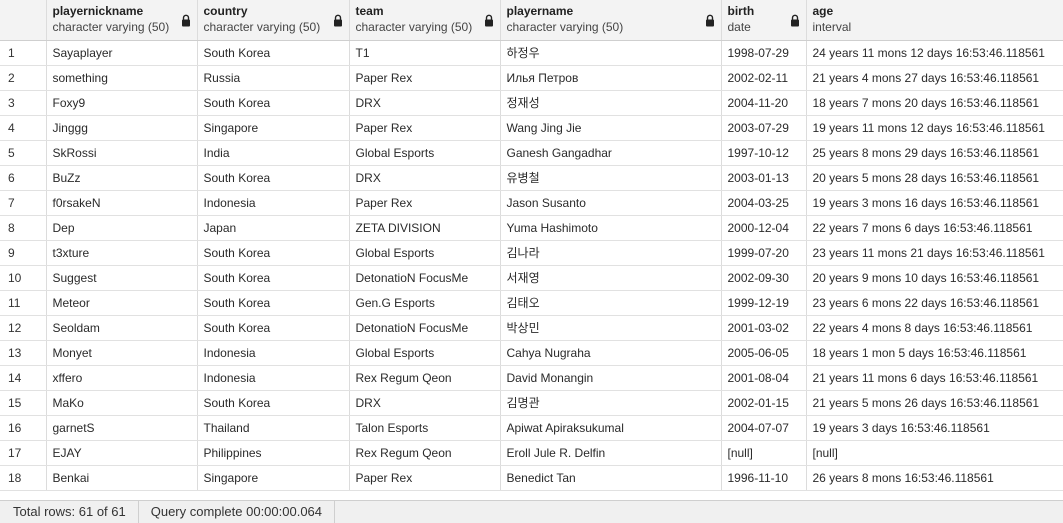 The image size is (1063, 523). I want to click on cell-playername: 김태오, so click(611, 303).